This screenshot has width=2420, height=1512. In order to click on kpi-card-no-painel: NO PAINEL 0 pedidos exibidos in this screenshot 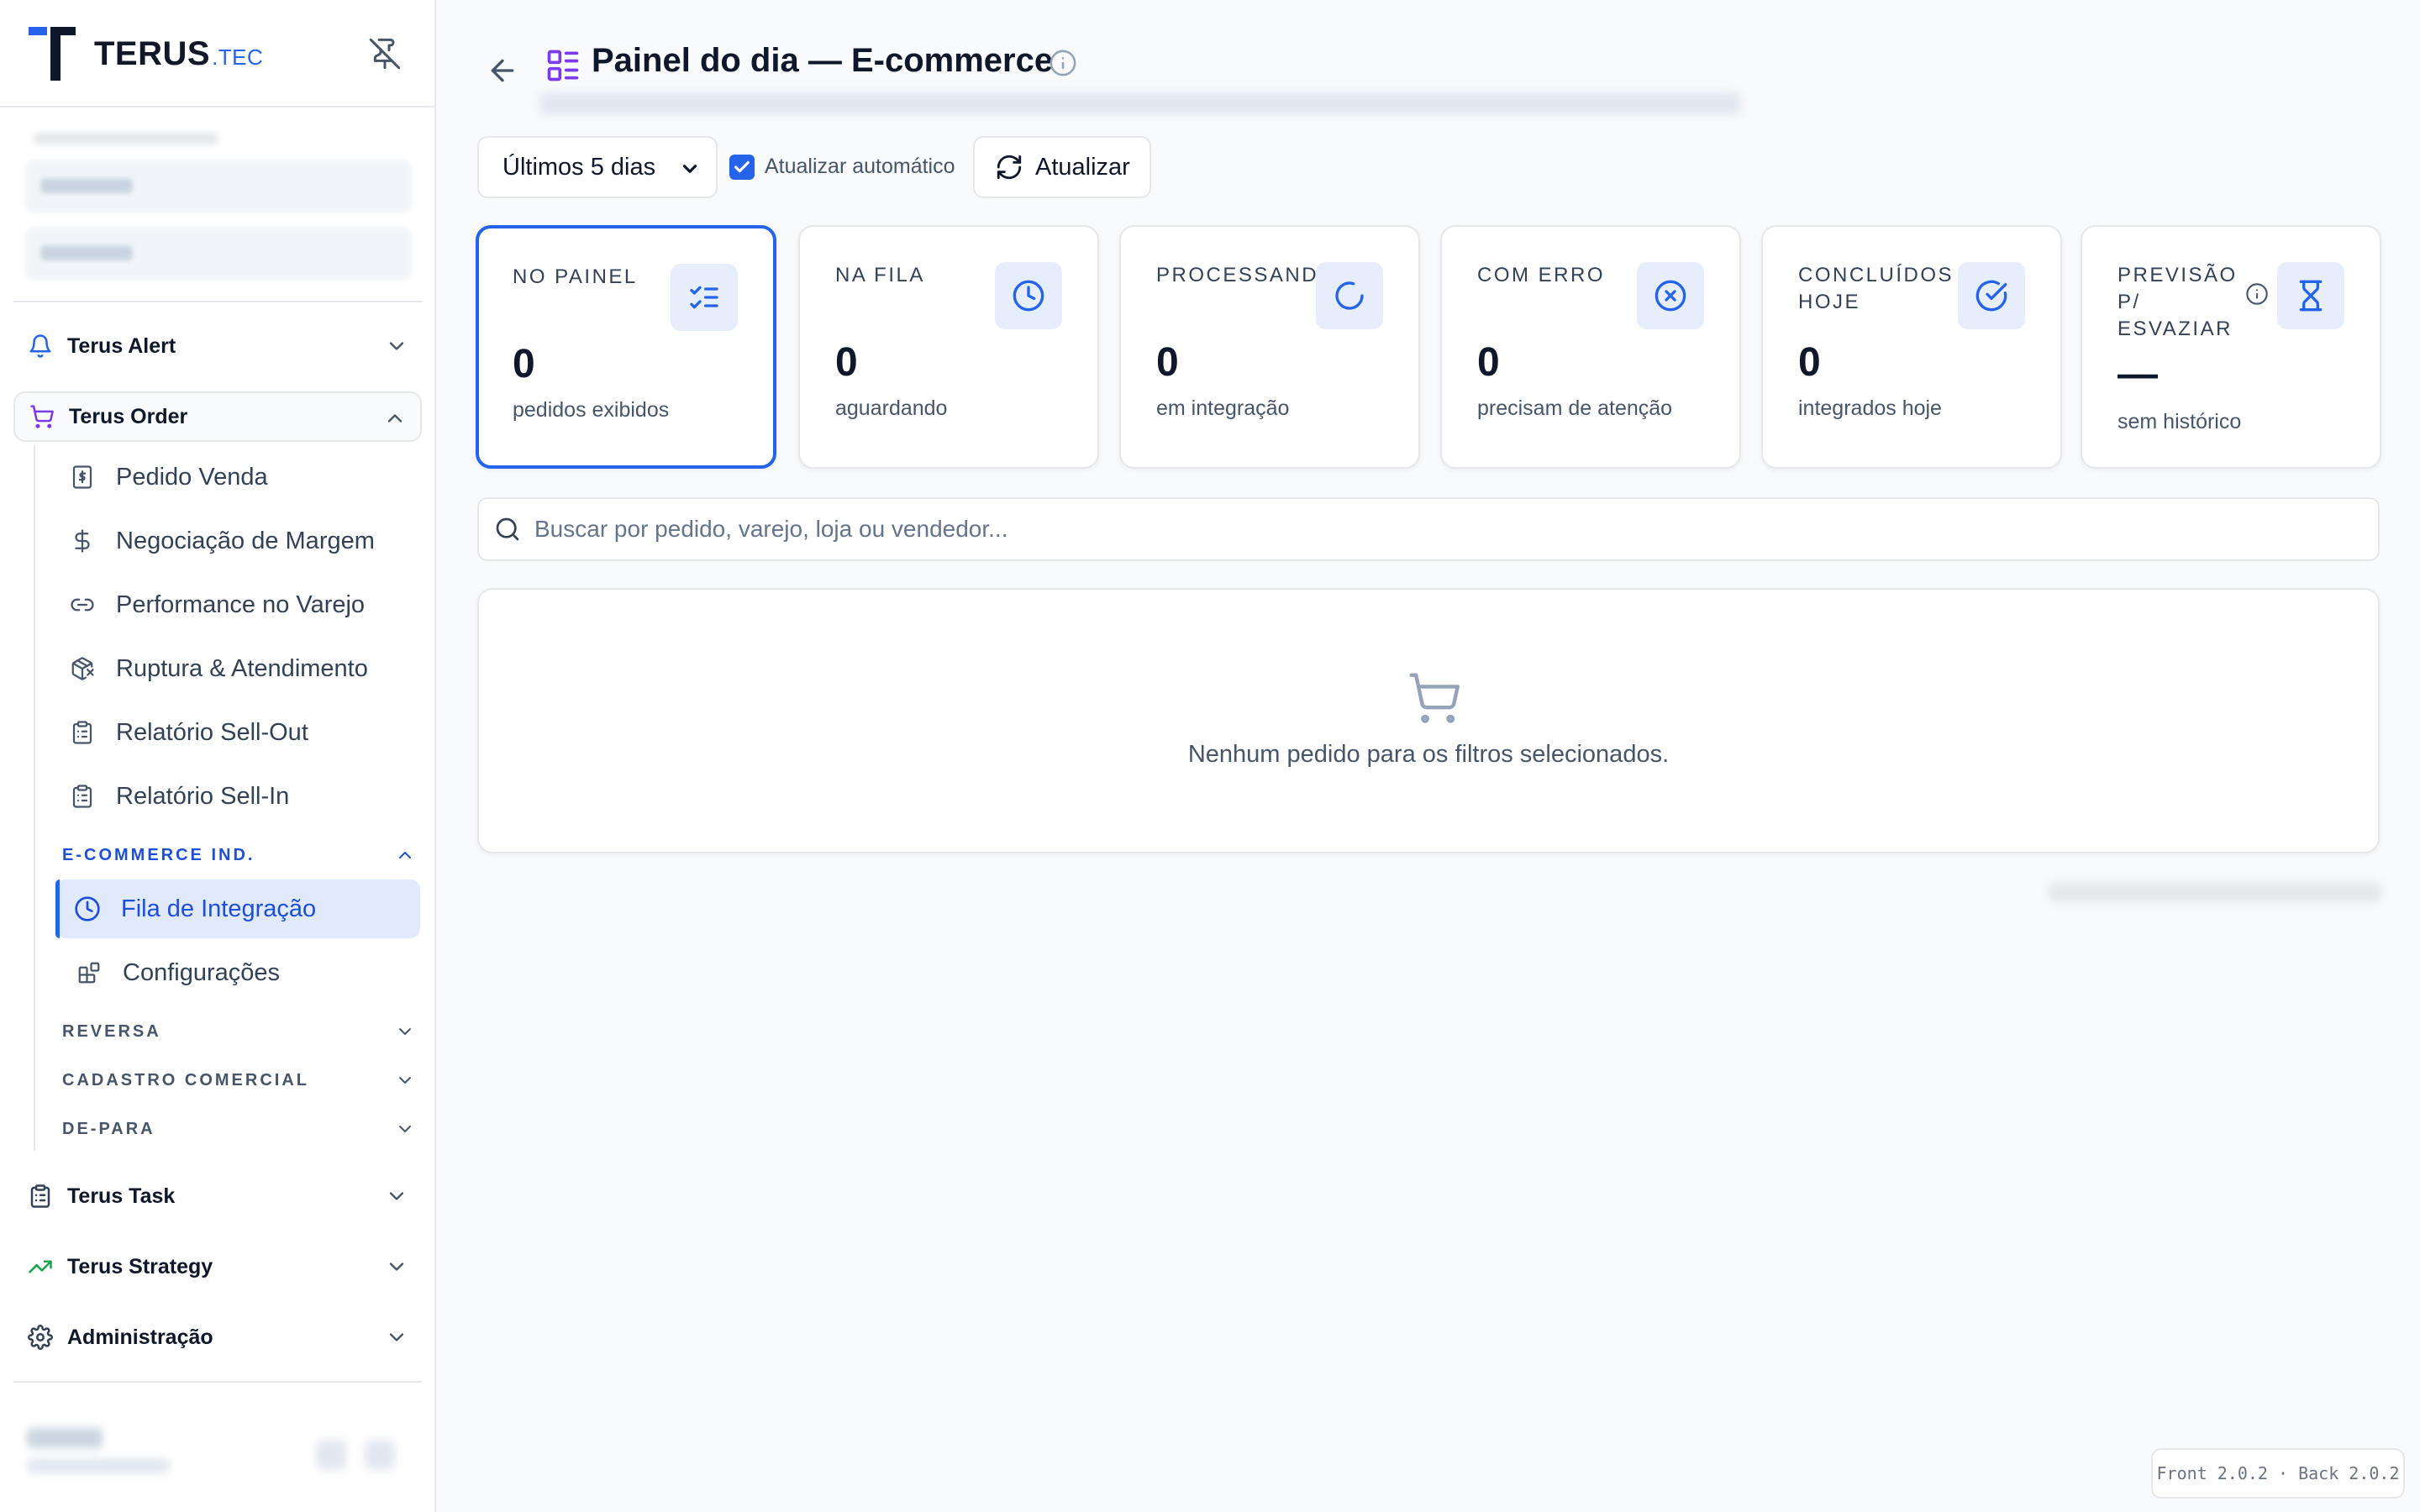, I will do `click(626, 347)`.